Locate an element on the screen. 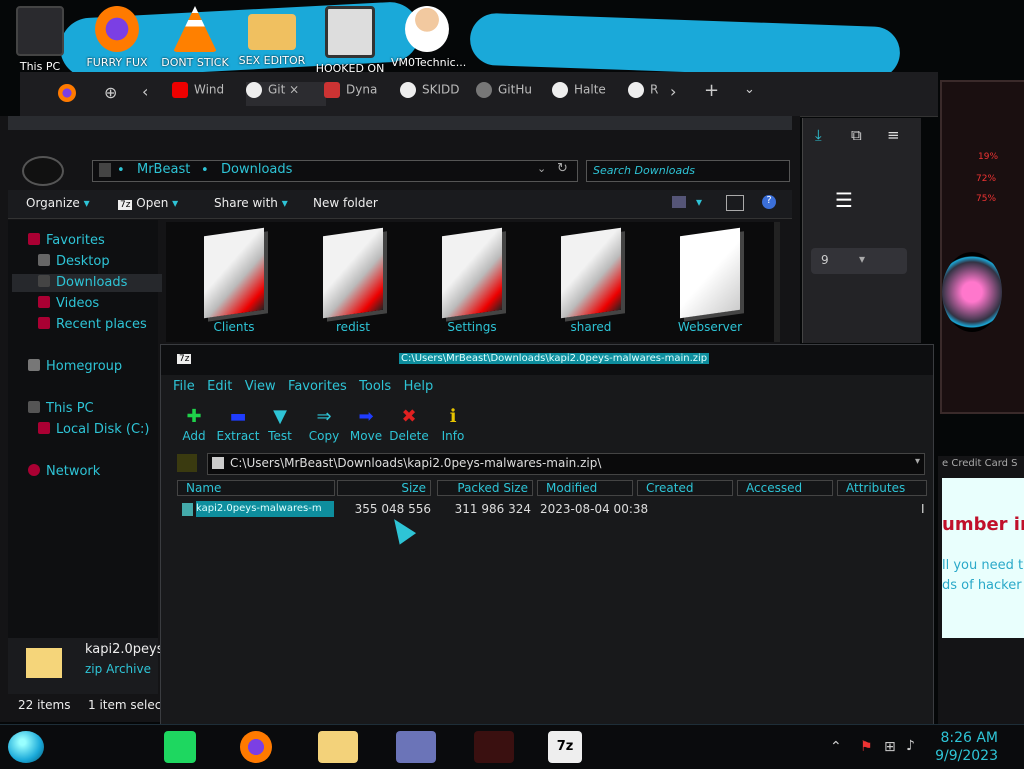 The image size is (1024, 769). network-icon: ⊞ is located at coordinates (890, 747).